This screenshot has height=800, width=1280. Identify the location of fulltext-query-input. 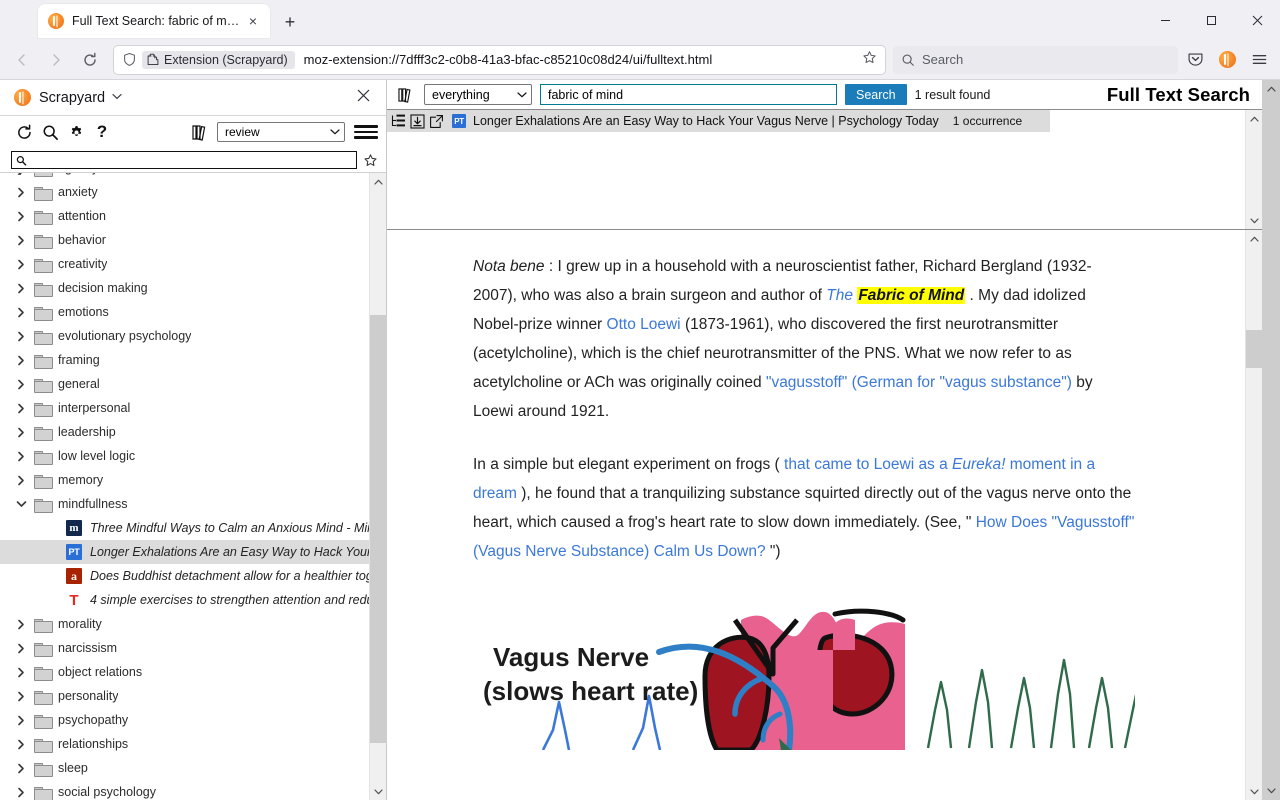
(688, 94).